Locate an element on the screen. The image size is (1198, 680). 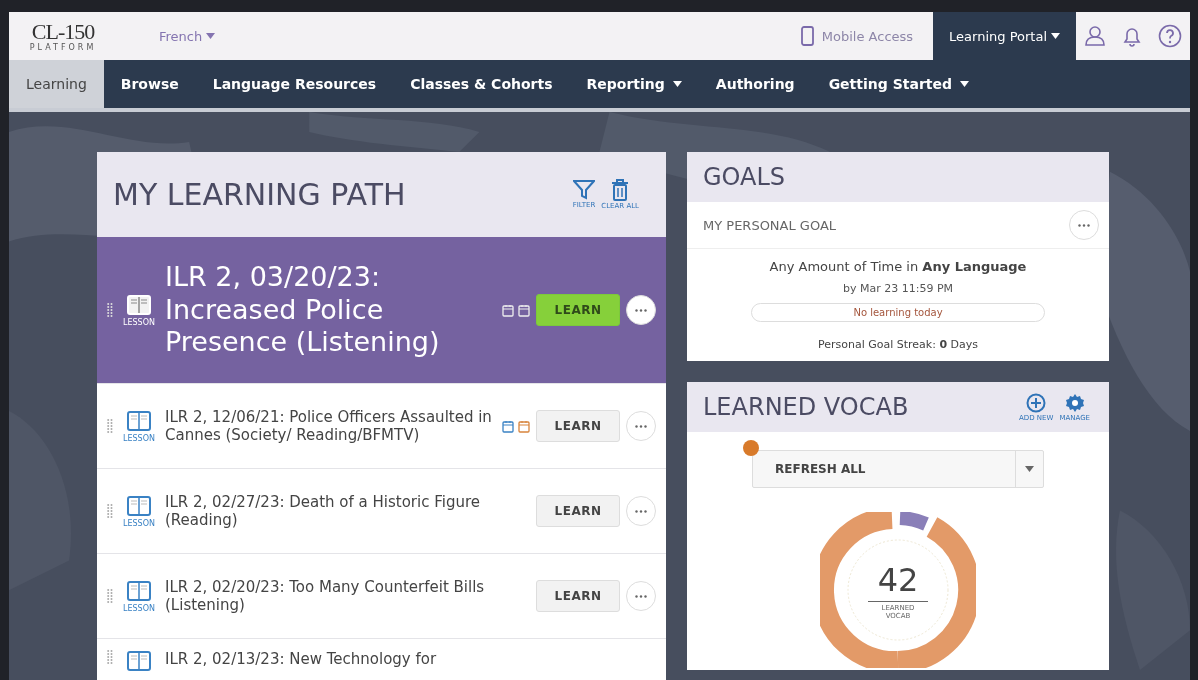
nav-tab: Reporting is located at coordinates (634, 84).